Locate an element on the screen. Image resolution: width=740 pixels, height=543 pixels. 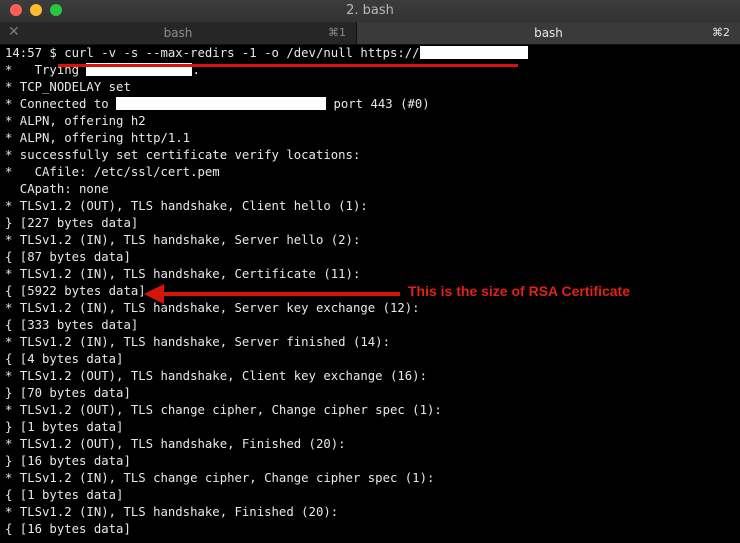
window-title: 2. bash is located at coordinates (370, 10).